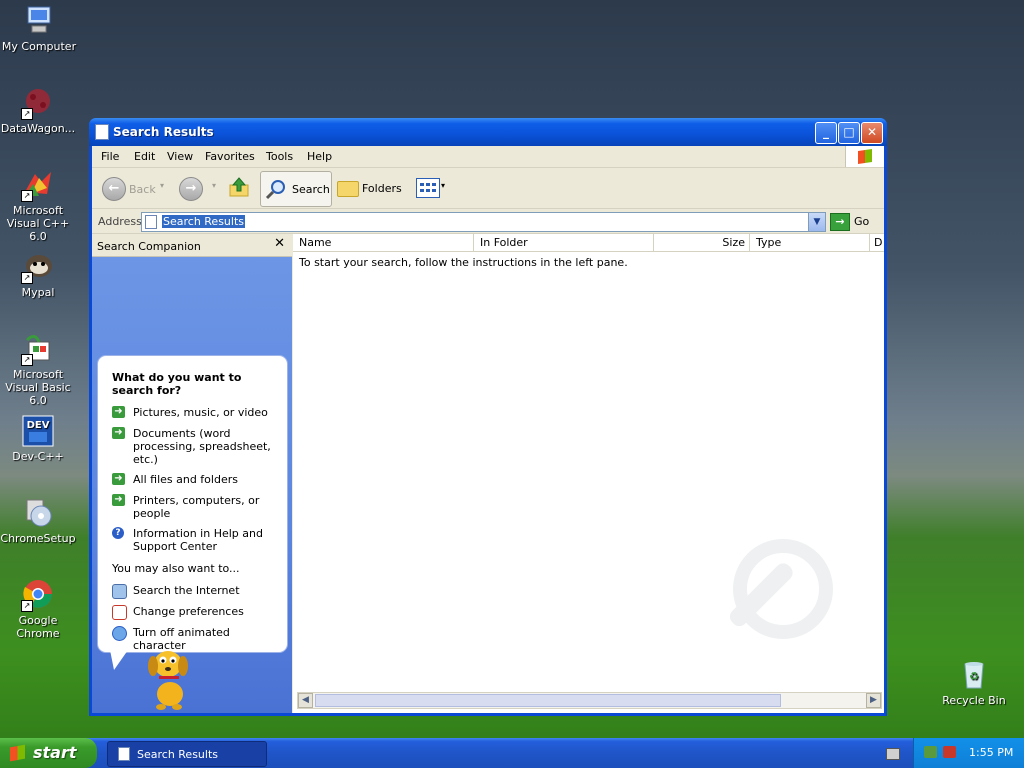 The width and height of the screenshot is (1024, 768). I want to click on scroll-thumb, so click(548, 700).